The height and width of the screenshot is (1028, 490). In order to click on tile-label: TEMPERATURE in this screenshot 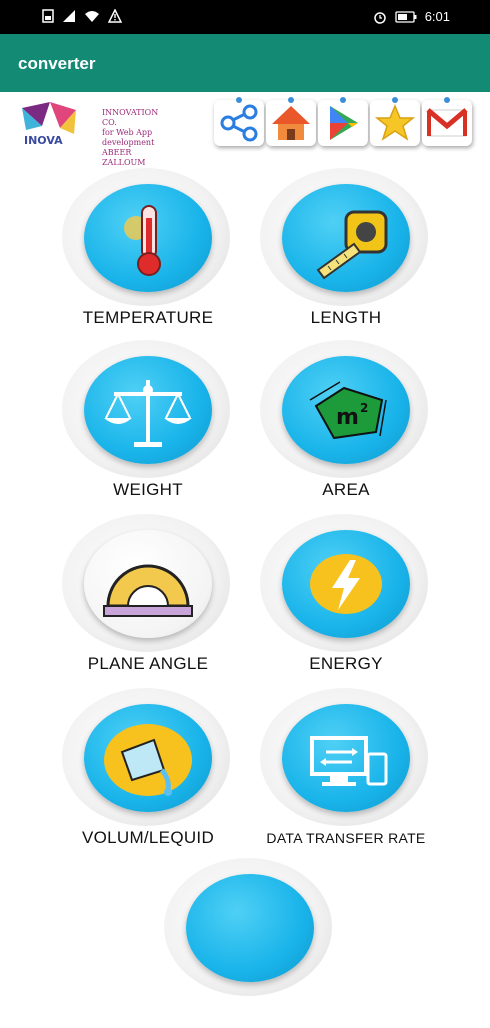, I will do `click(148, 317)`.